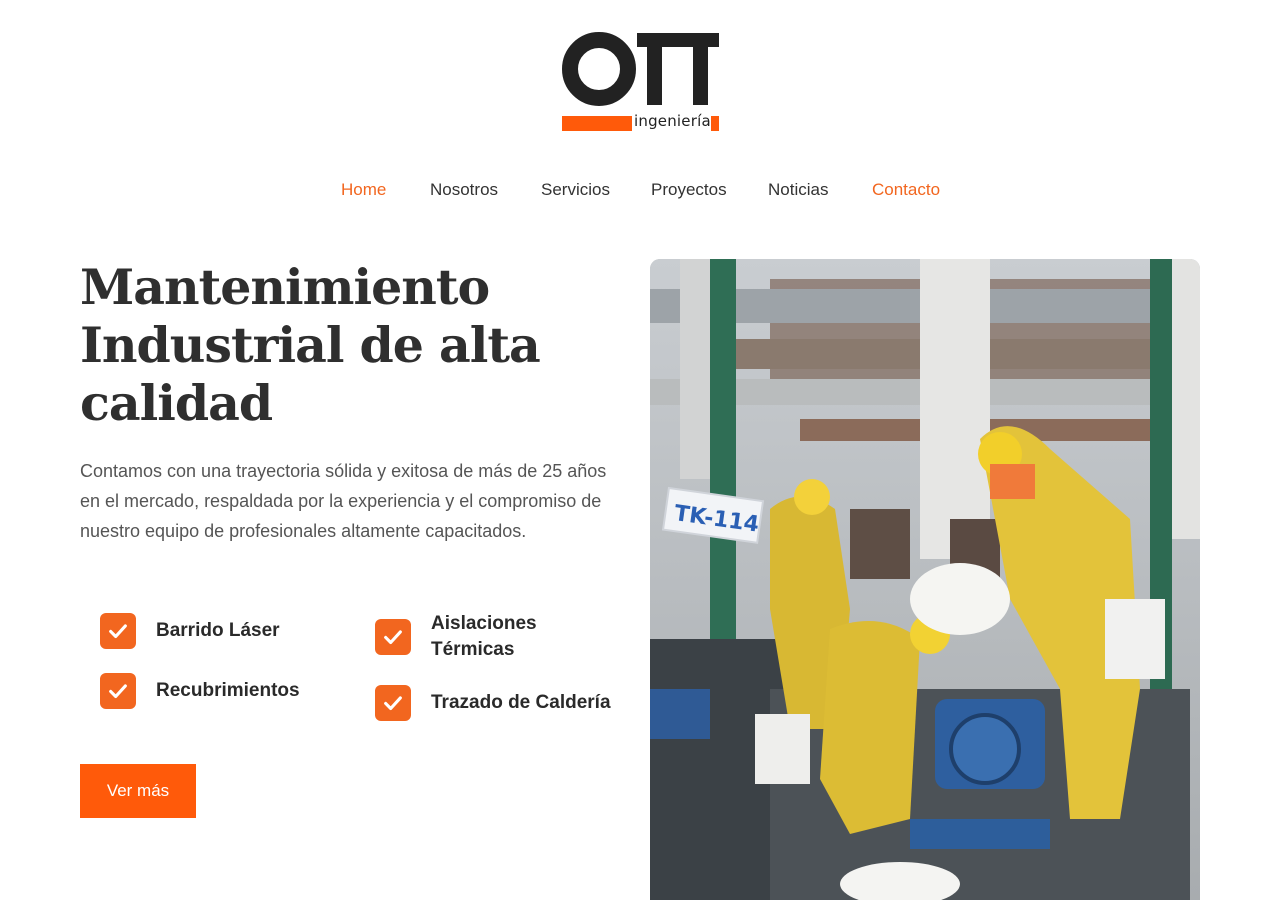 This screenshot has height=900, width=1280. What do you see at coordinates (906, 190) in the screenshot?
I see `nav-contacto: Contacto` at bounding box center [906, 190].